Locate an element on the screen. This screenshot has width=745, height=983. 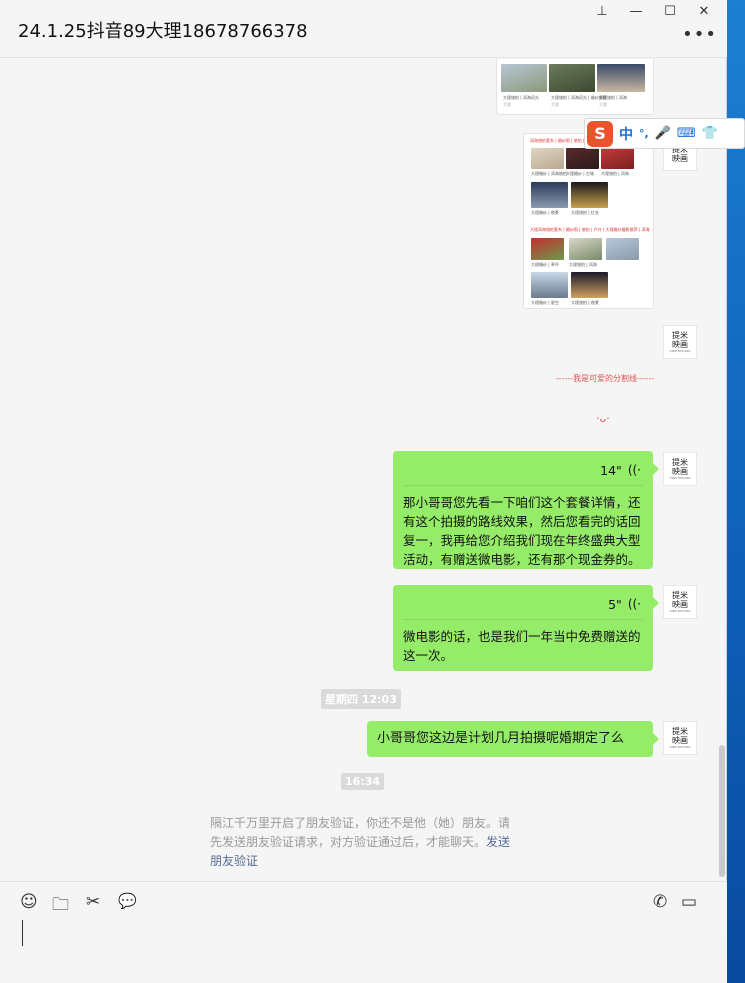
scrollbar is located at coordinates (722, 811).